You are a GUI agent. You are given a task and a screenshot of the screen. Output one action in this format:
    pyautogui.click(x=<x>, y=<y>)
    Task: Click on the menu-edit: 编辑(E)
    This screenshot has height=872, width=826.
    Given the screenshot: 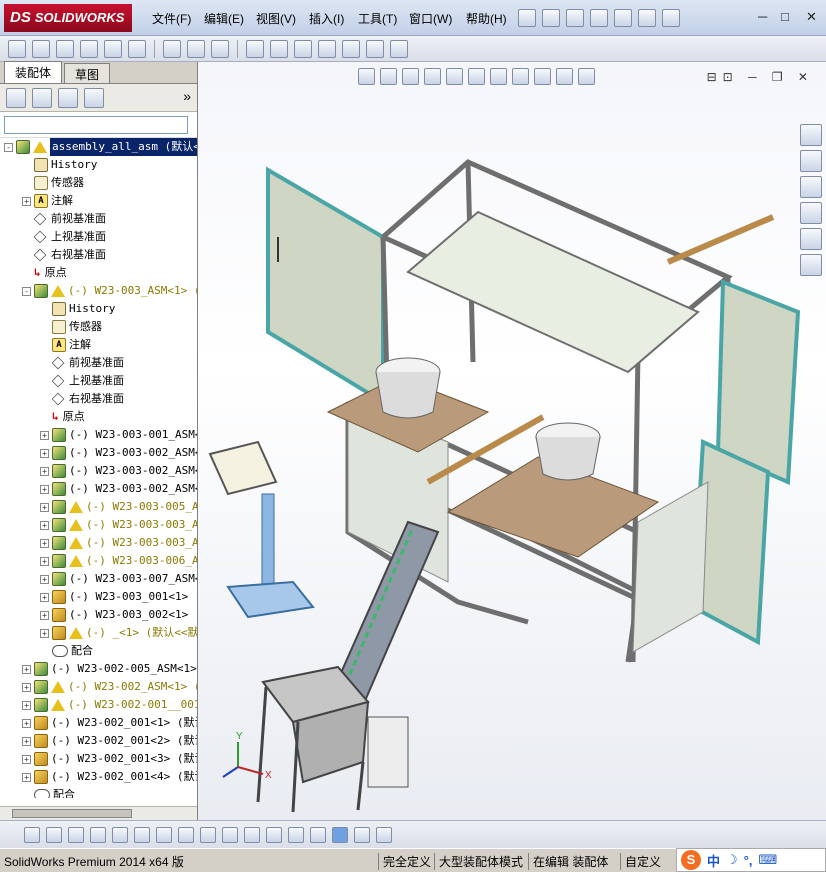 What is the action you would take?
    pyautogui.click(x=224, y=18)
    